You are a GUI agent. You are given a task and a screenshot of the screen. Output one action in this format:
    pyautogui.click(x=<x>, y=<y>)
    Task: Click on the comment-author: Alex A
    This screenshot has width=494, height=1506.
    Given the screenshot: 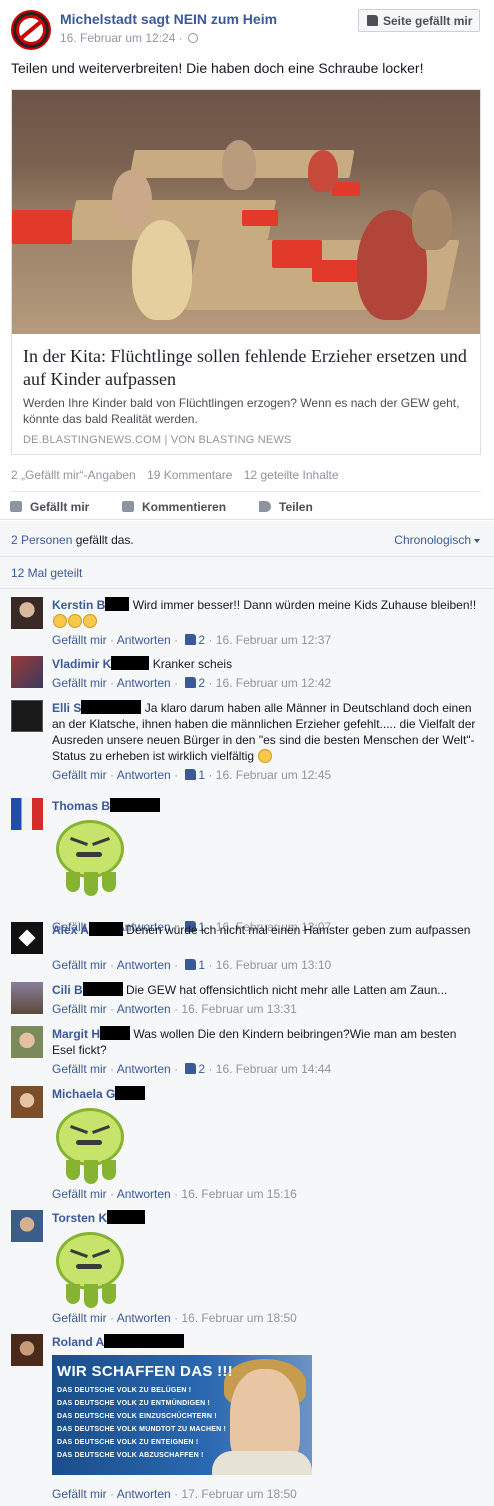 What is the action you would take?
    pyautogui.click(x=70, y=930)
    